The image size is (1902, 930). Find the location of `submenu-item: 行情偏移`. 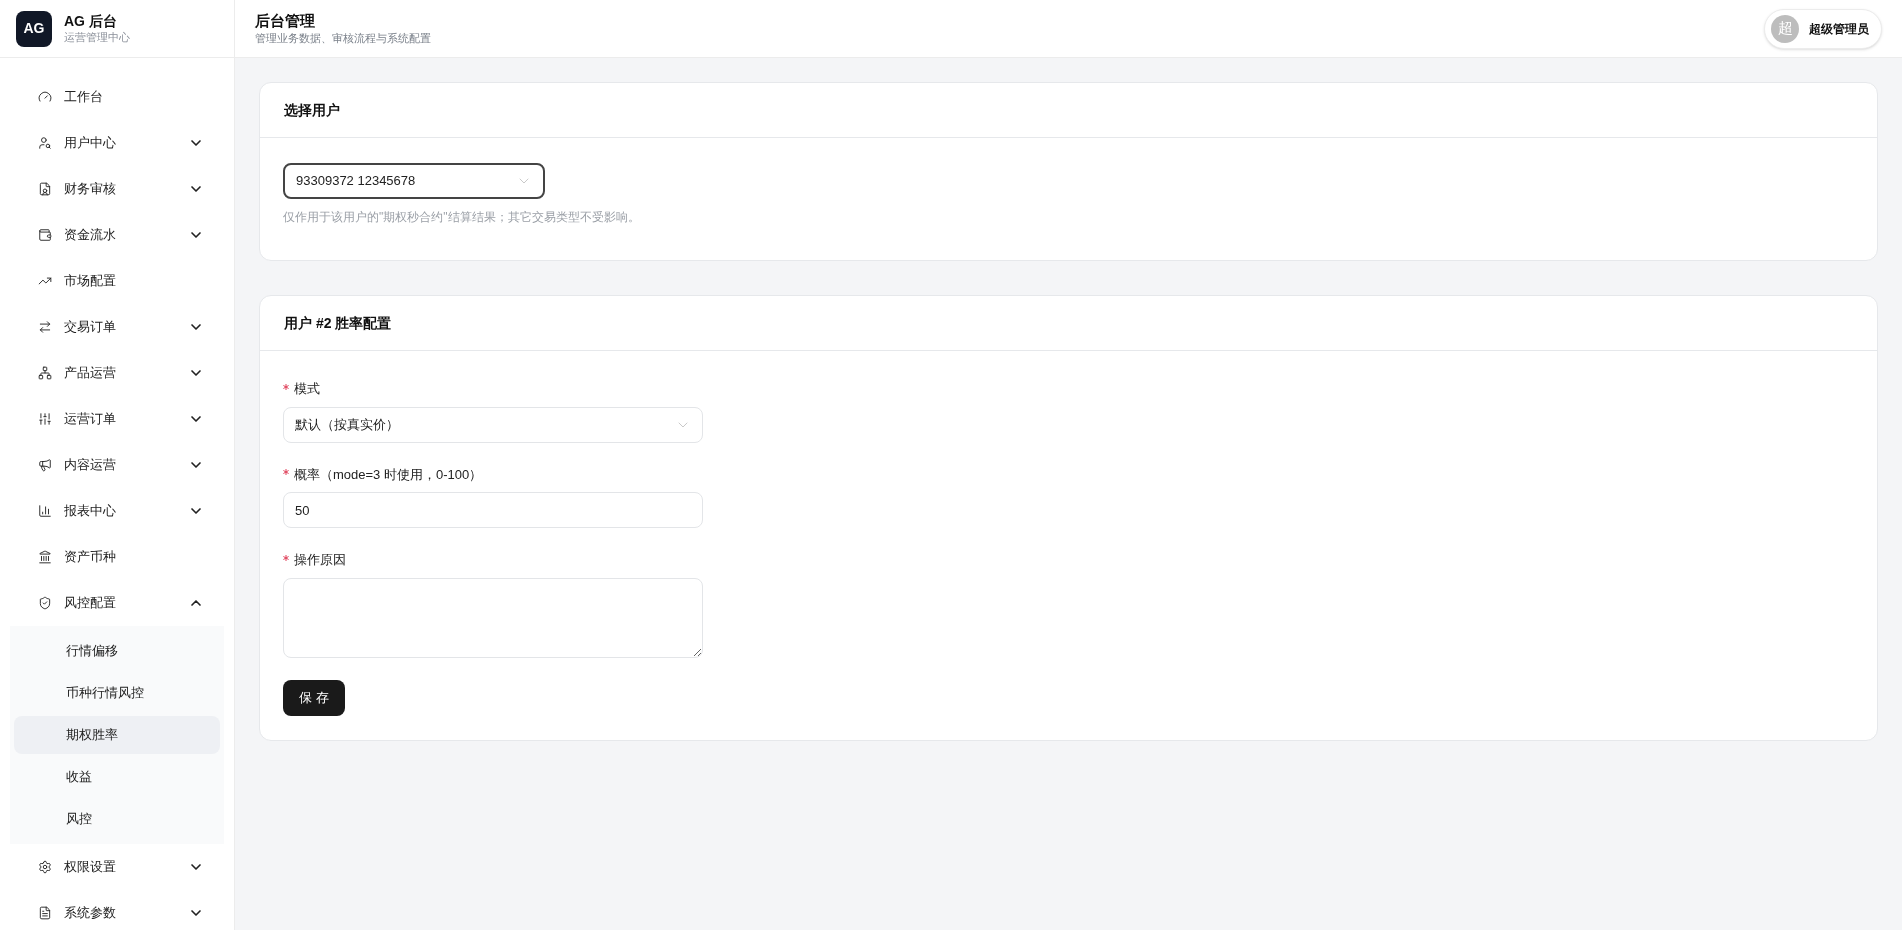

submenu-item: 行情偏移 is located at coordinates (117, 651).